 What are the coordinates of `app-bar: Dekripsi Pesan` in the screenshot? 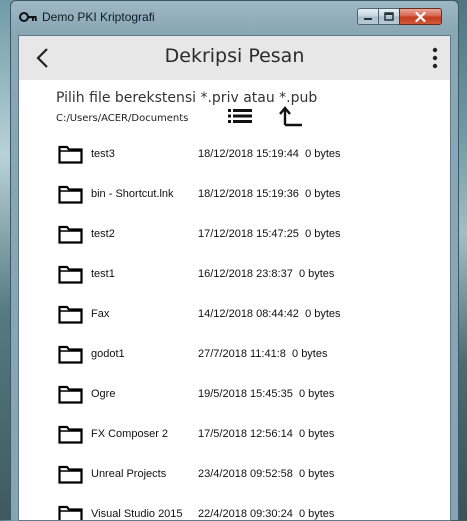 It's located at (234, 58).